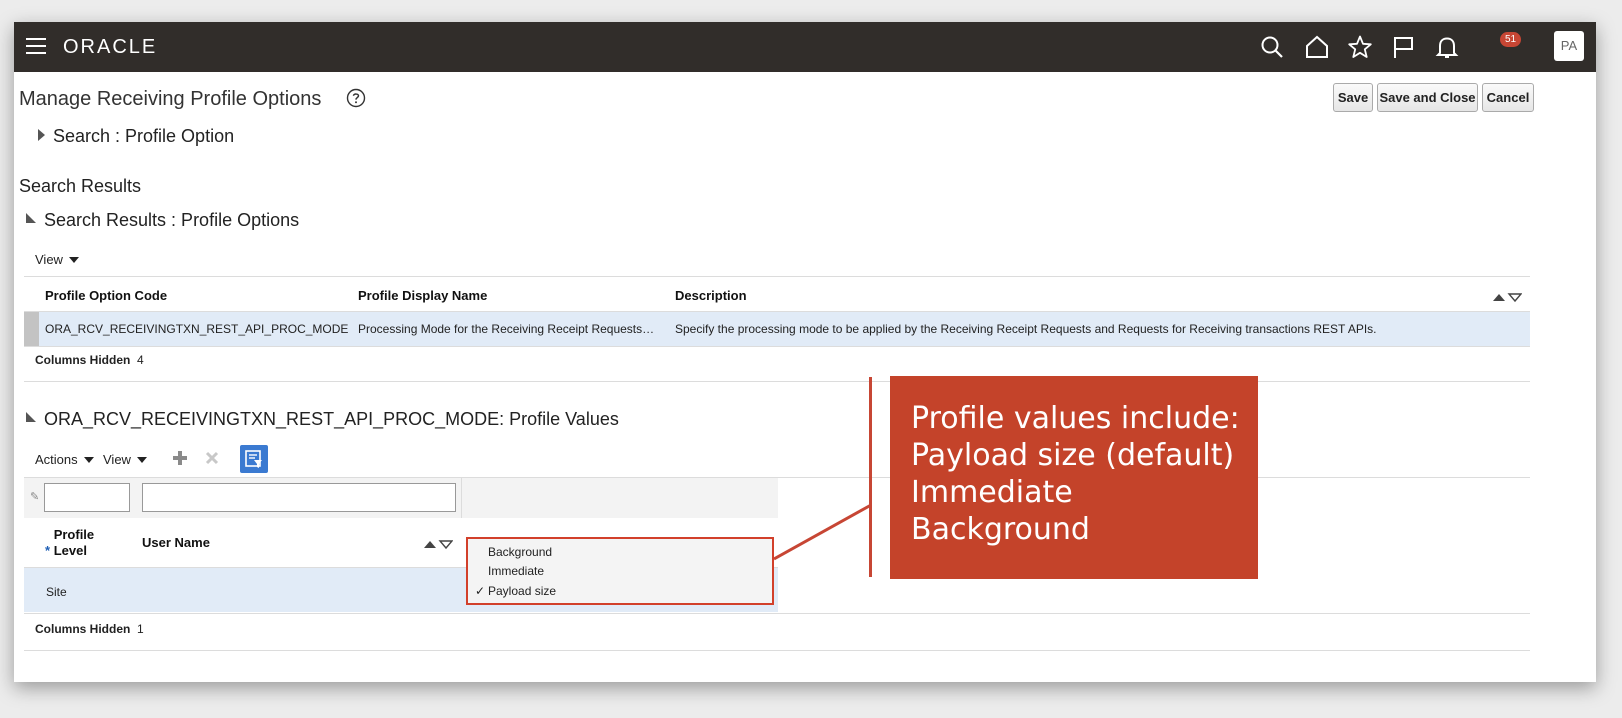  Describe the element at coordinates (620, 571) in the screenshot. I see `profile-value-dropdown: Background Immediate ✓ Payload size` at that location.